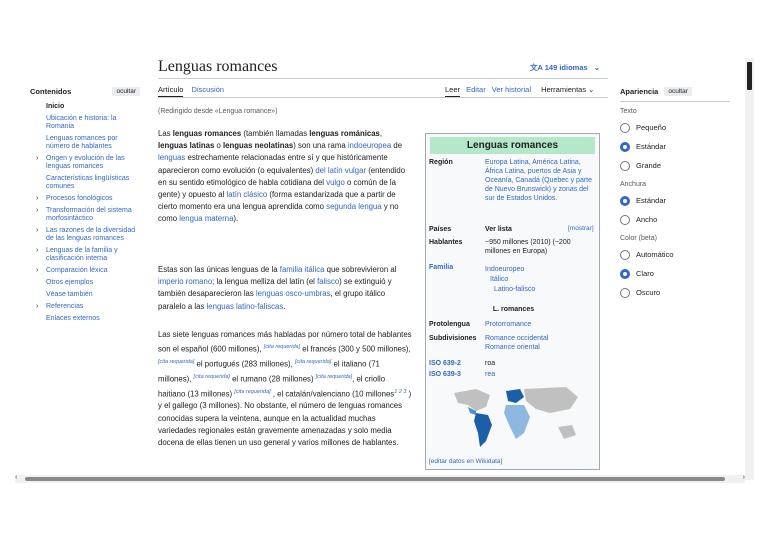 Image resolution: width=768 pixels, height=543 pixels. I want to click on toc-item: Características lingüísticas comunes, so click(85, 183).